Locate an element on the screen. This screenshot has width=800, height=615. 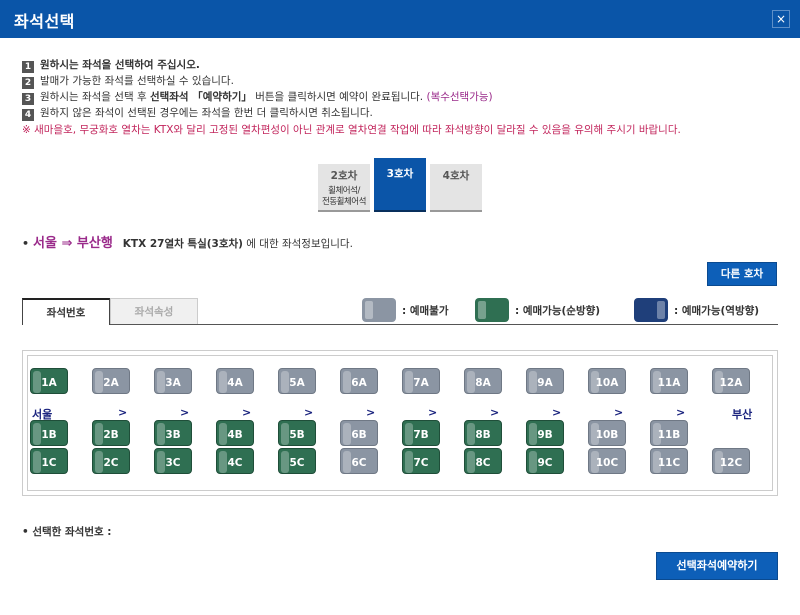
title-bar: 좌석선택 × is located at coordinates (400, 19).